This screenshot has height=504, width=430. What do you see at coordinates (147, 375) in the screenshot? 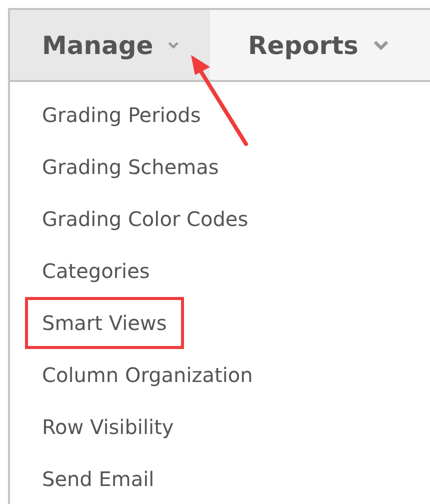
I see `menu-item: Column Organization` at bounding box center [147, 375].